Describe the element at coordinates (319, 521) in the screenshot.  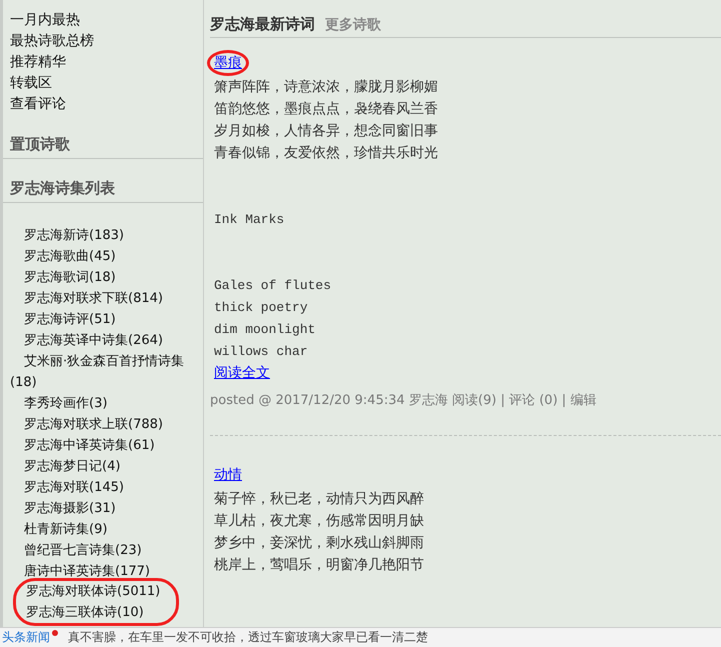
I see `poem-line: 草儿枯，夜尤寒，伤感常因明月缺` at that location.